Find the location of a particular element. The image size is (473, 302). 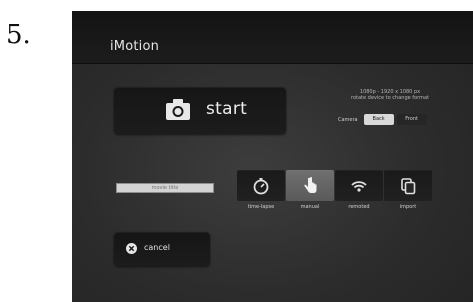

mode-button-import is located at coordinates (408, 185).